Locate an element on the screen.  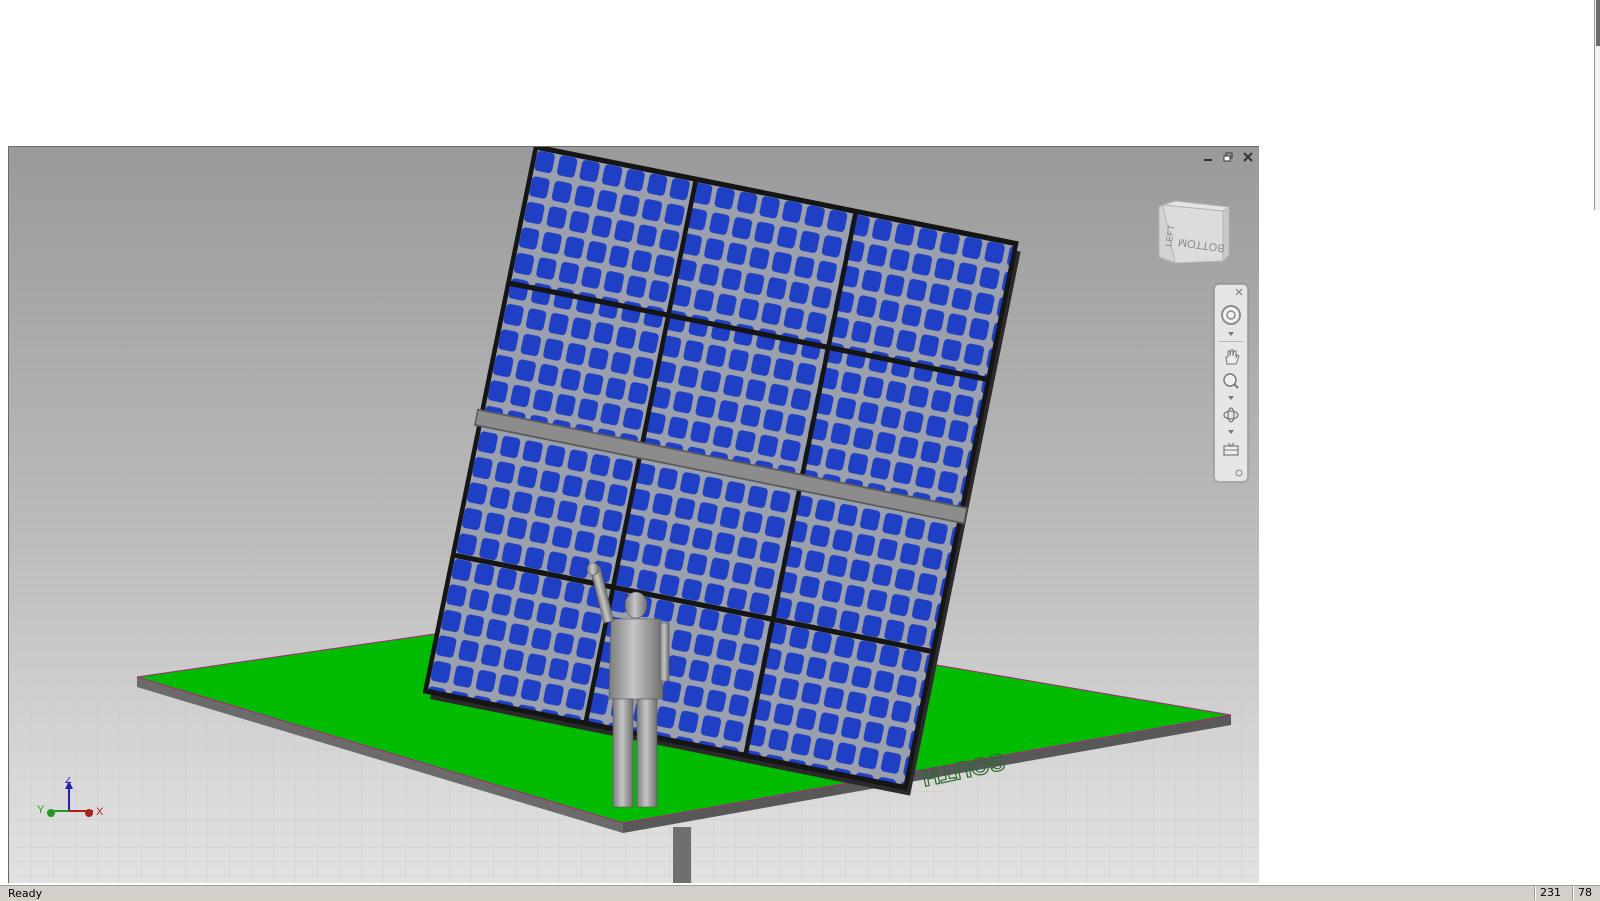
minimize-icon is located at coordinates (1208, 160).